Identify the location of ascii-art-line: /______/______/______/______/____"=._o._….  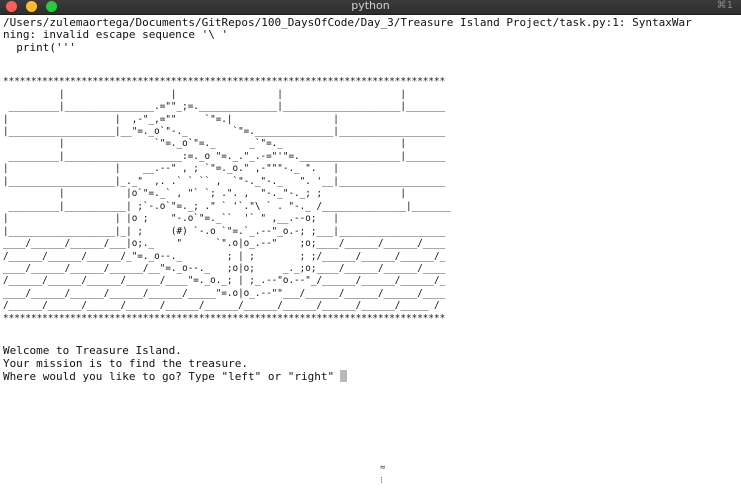
(224, 281).